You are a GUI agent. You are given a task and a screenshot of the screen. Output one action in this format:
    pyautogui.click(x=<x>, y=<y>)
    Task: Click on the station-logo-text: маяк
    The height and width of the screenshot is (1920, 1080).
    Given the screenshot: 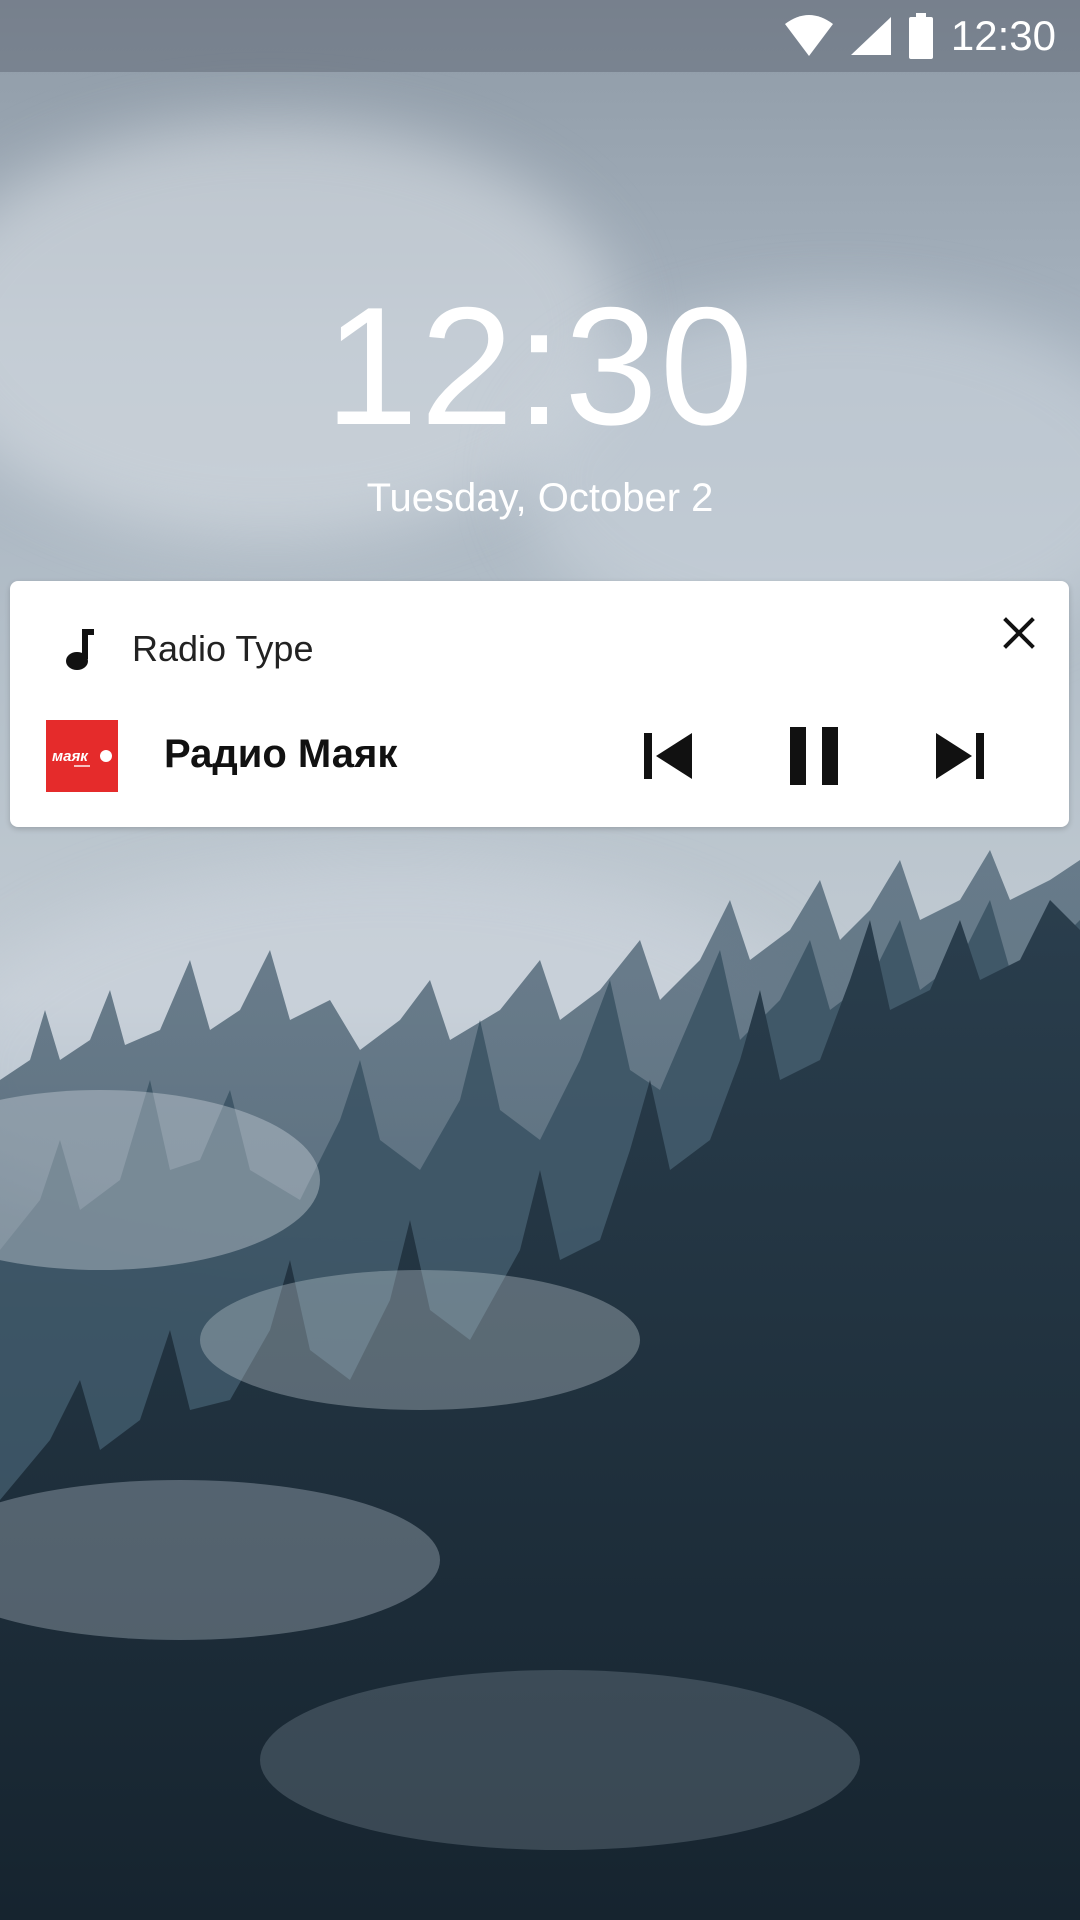 What is the action you would take?
    pyautogui.click(x=70, y=756)
    